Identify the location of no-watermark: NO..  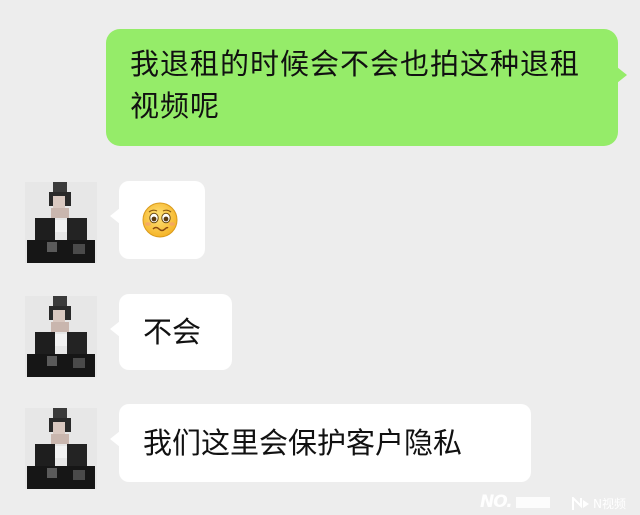
(515, 502).